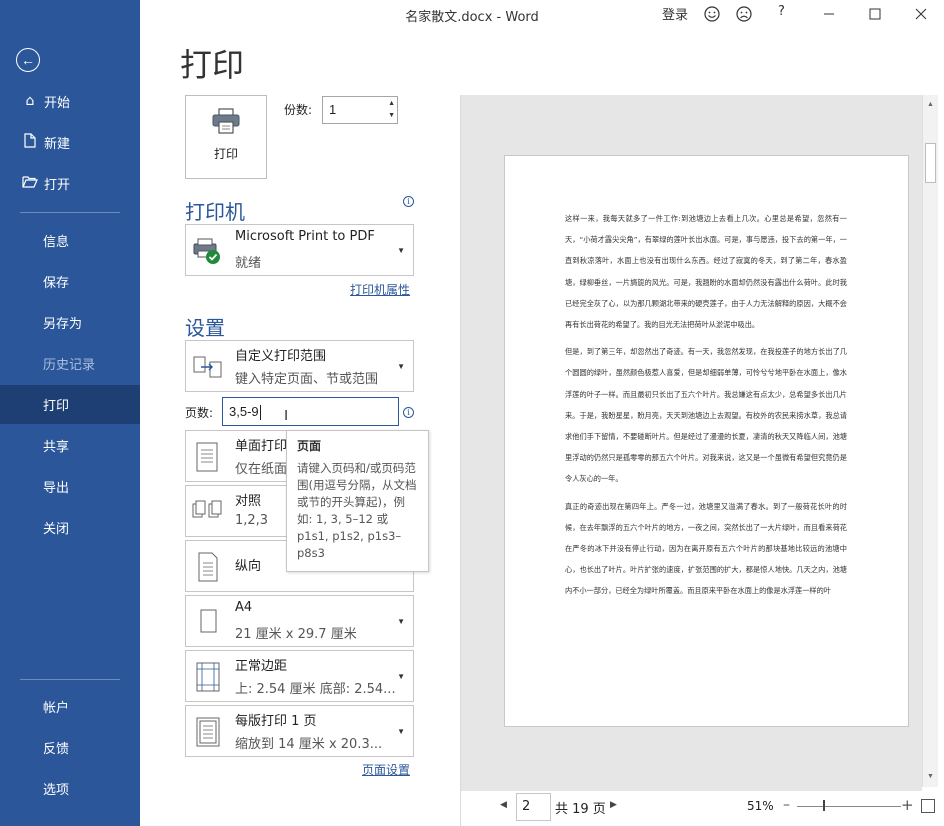 The height and width of the screenshot is (826, 944). What do you see at coordinates (613, 805) in the screenshot?
I see `next-page-icon: ▶` at bounding box center [613, 805].